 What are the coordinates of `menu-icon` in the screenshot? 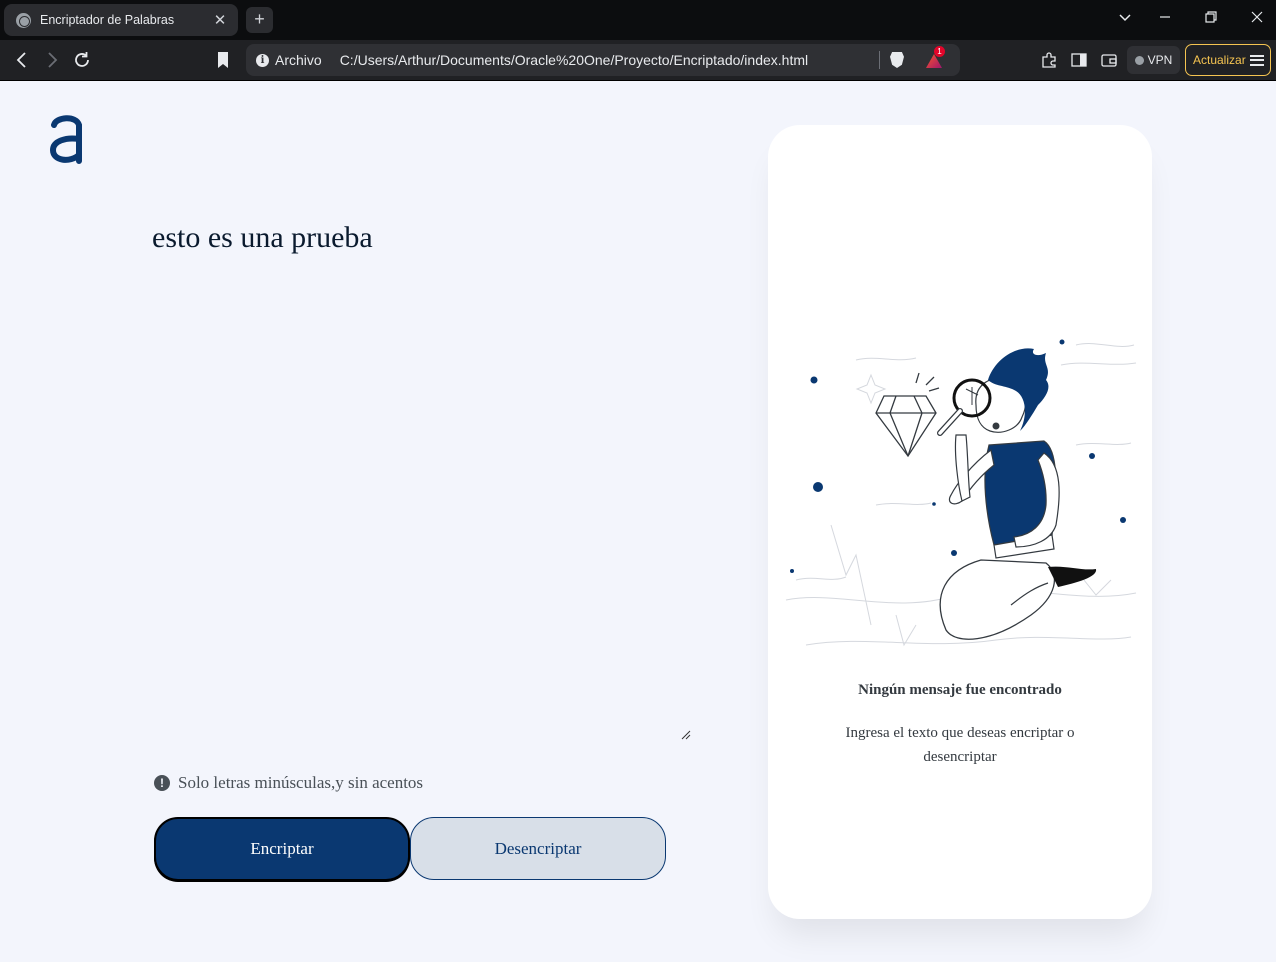 It's located at (1256, 60).